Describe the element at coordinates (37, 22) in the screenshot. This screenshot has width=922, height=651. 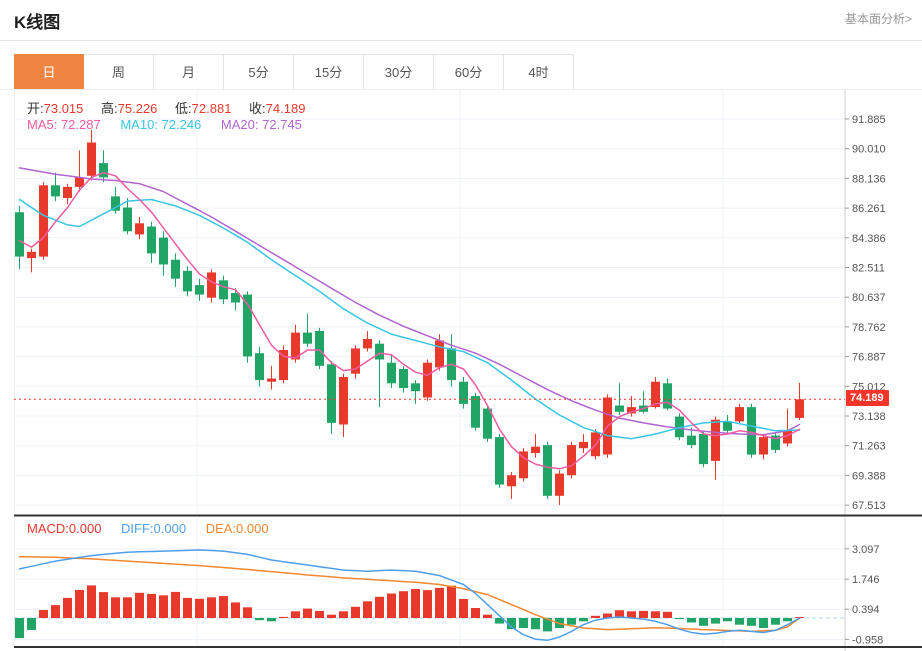
I see `page-title: K线图` at that location.